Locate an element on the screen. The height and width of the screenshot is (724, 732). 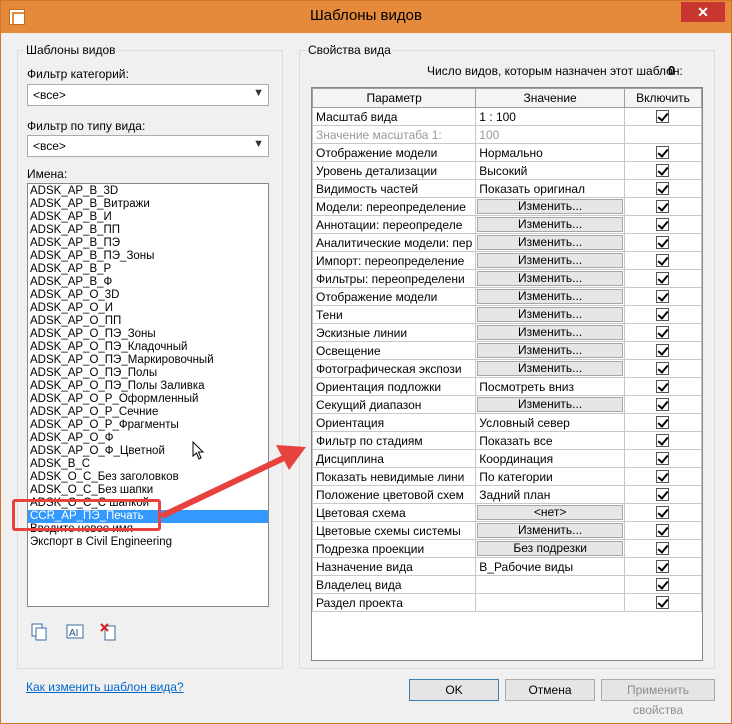
mouse-cursor-icon is located at coordinates (198, 450).